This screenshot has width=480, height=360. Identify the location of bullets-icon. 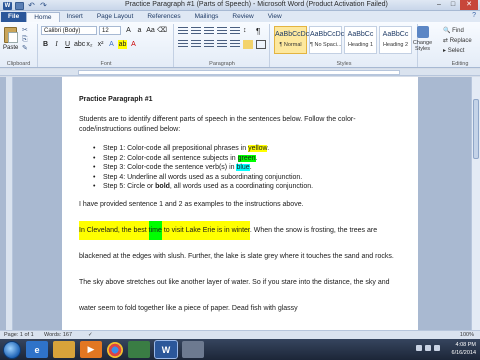
(183, 31).